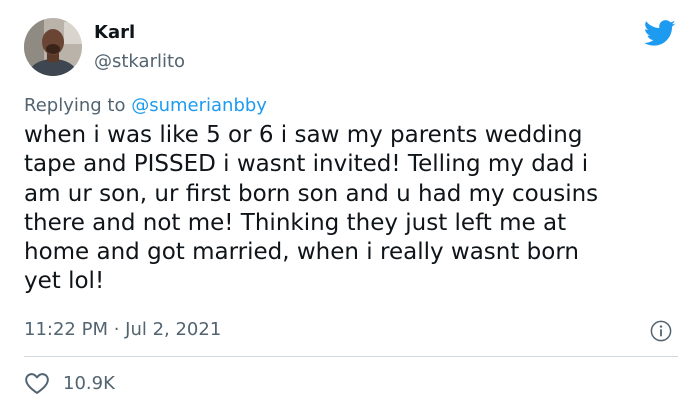 The width and height of the screenshot is (700, 411). What do you see at coordinates (89, 383) in the screenshot?
I see `like-count: 10.9K` at bounding box center [89, 383].